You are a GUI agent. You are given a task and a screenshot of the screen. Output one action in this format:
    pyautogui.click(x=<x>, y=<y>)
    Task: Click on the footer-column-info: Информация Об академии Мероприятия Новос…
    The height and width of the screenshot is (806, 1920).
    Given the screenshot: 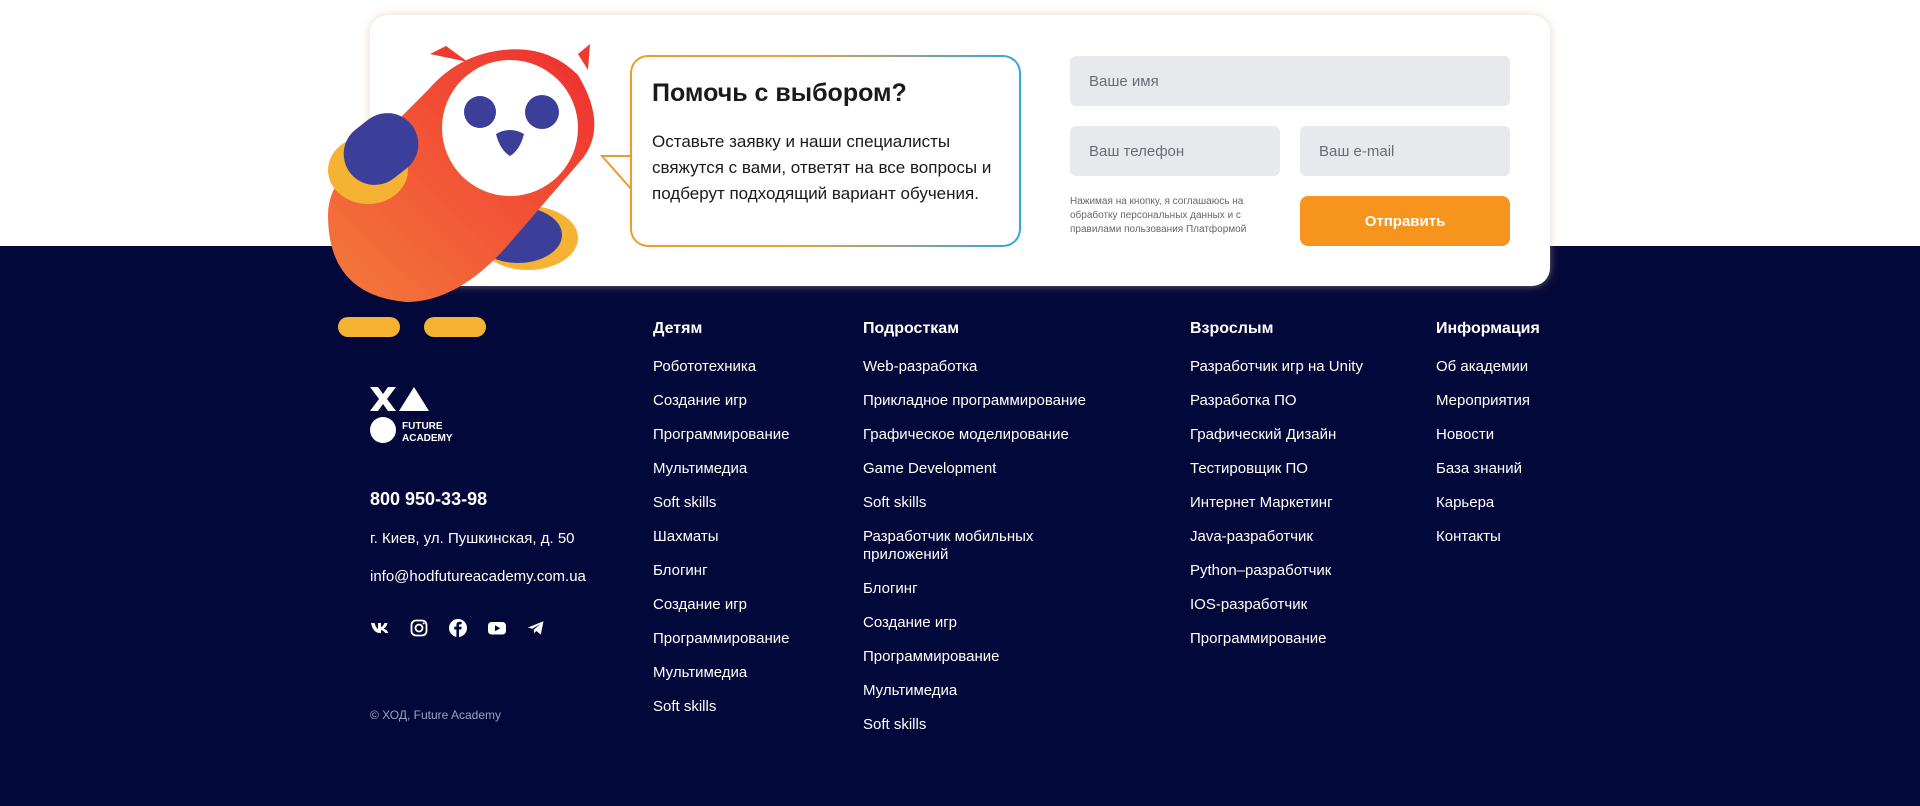 What is the action you would take?
    pyautogui.click(x=1501, y=441)
    